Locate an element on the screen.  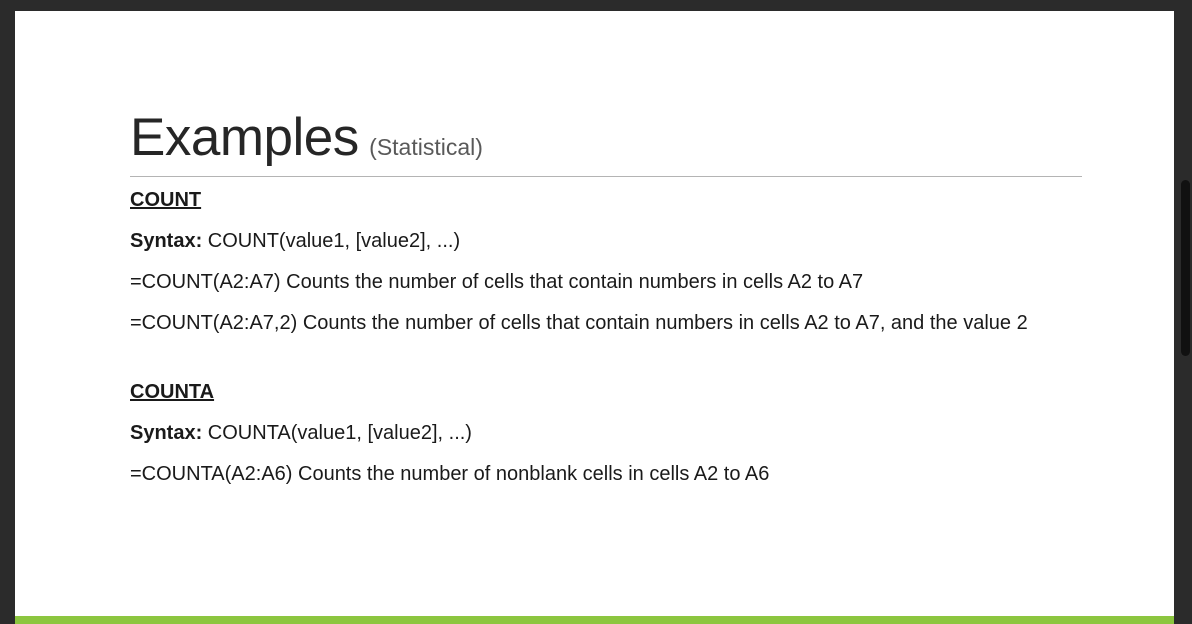
section-heading-counta: COUNTA is located at coordinates (172, 392).